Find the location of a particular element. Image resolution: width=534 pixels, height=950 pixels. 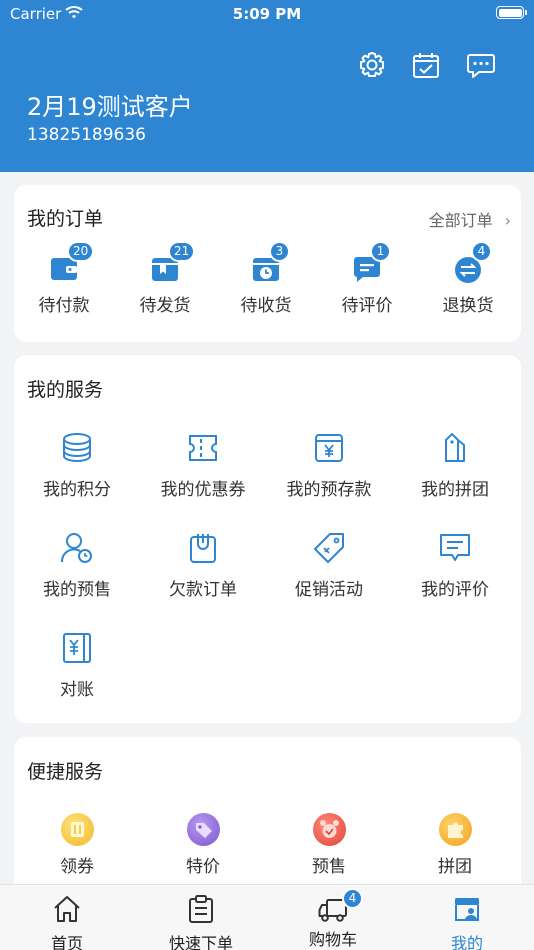

coupon-icon is located at coordinates (203, 448).